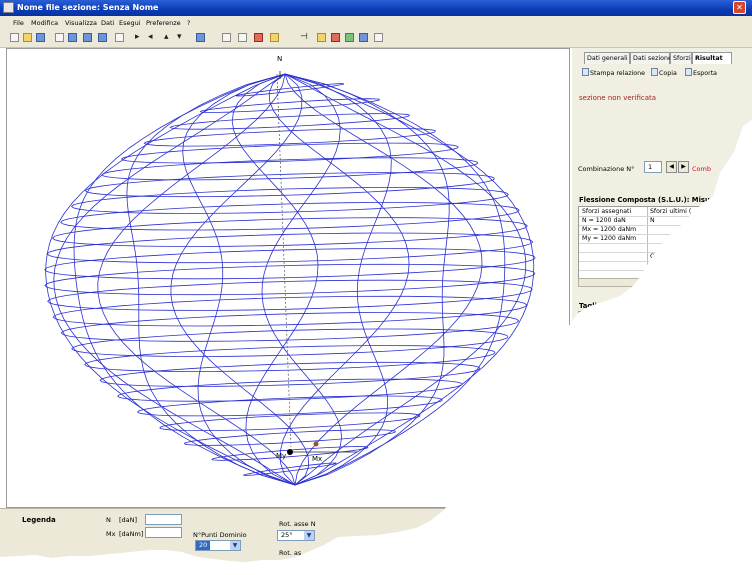 Image resolution: width=752 pixels, height=575 pixels. Describe the element at coordinates (591, 325) in the screenshot. I see `shear-row-taglio: TAGLI` at that location.